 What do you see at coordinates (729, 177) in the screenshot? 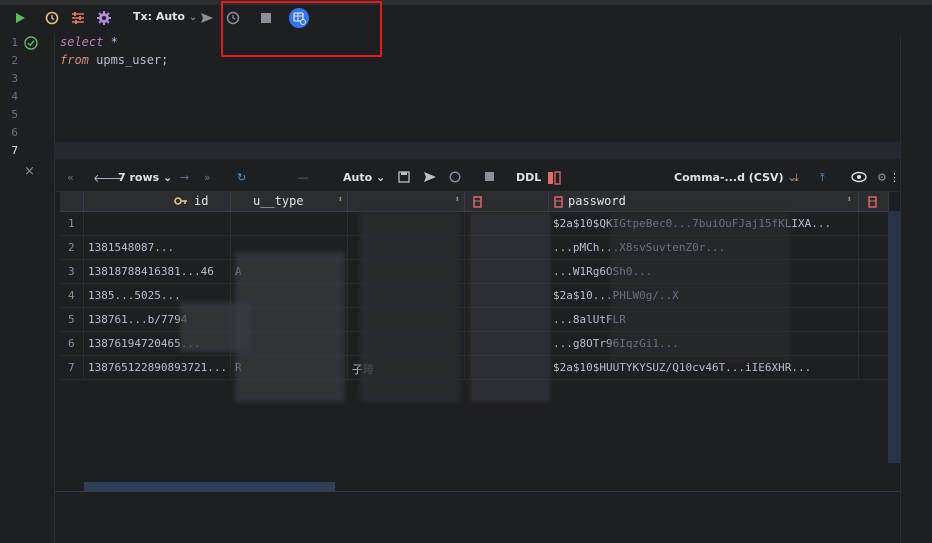
I see `export-format-label: Comma-...d (CSV)` at bounding box center [729, 177].